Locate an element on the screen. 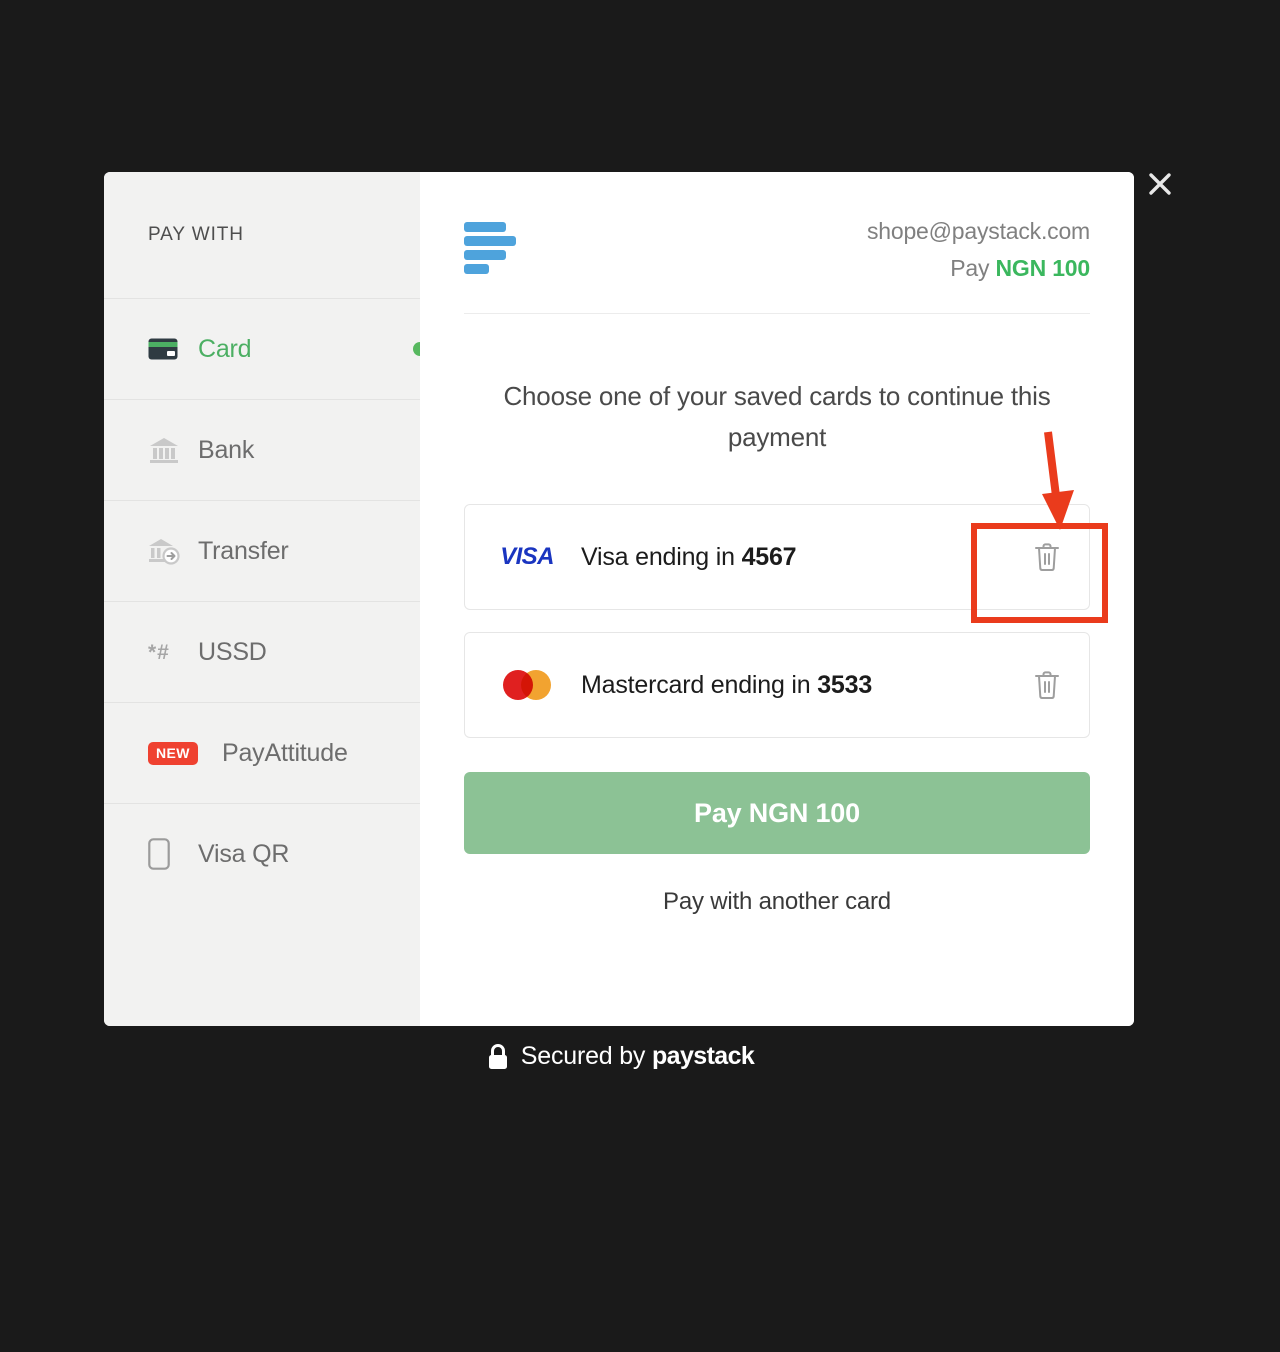 The image size is (1280, 1352). saved-card-last4-mastercard: 3533 is located at coordinates (845, 684).